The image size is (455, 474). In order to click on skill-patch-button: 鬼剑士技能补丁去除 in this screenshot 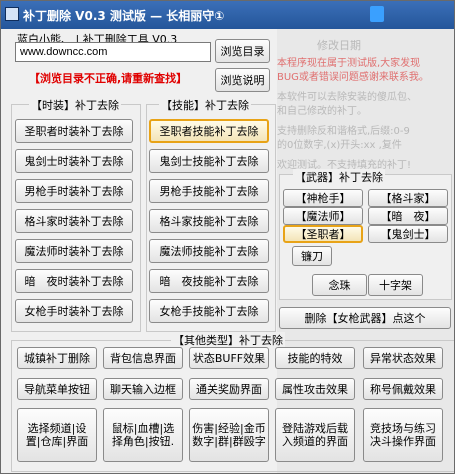, I will do `click(209, 161)`.